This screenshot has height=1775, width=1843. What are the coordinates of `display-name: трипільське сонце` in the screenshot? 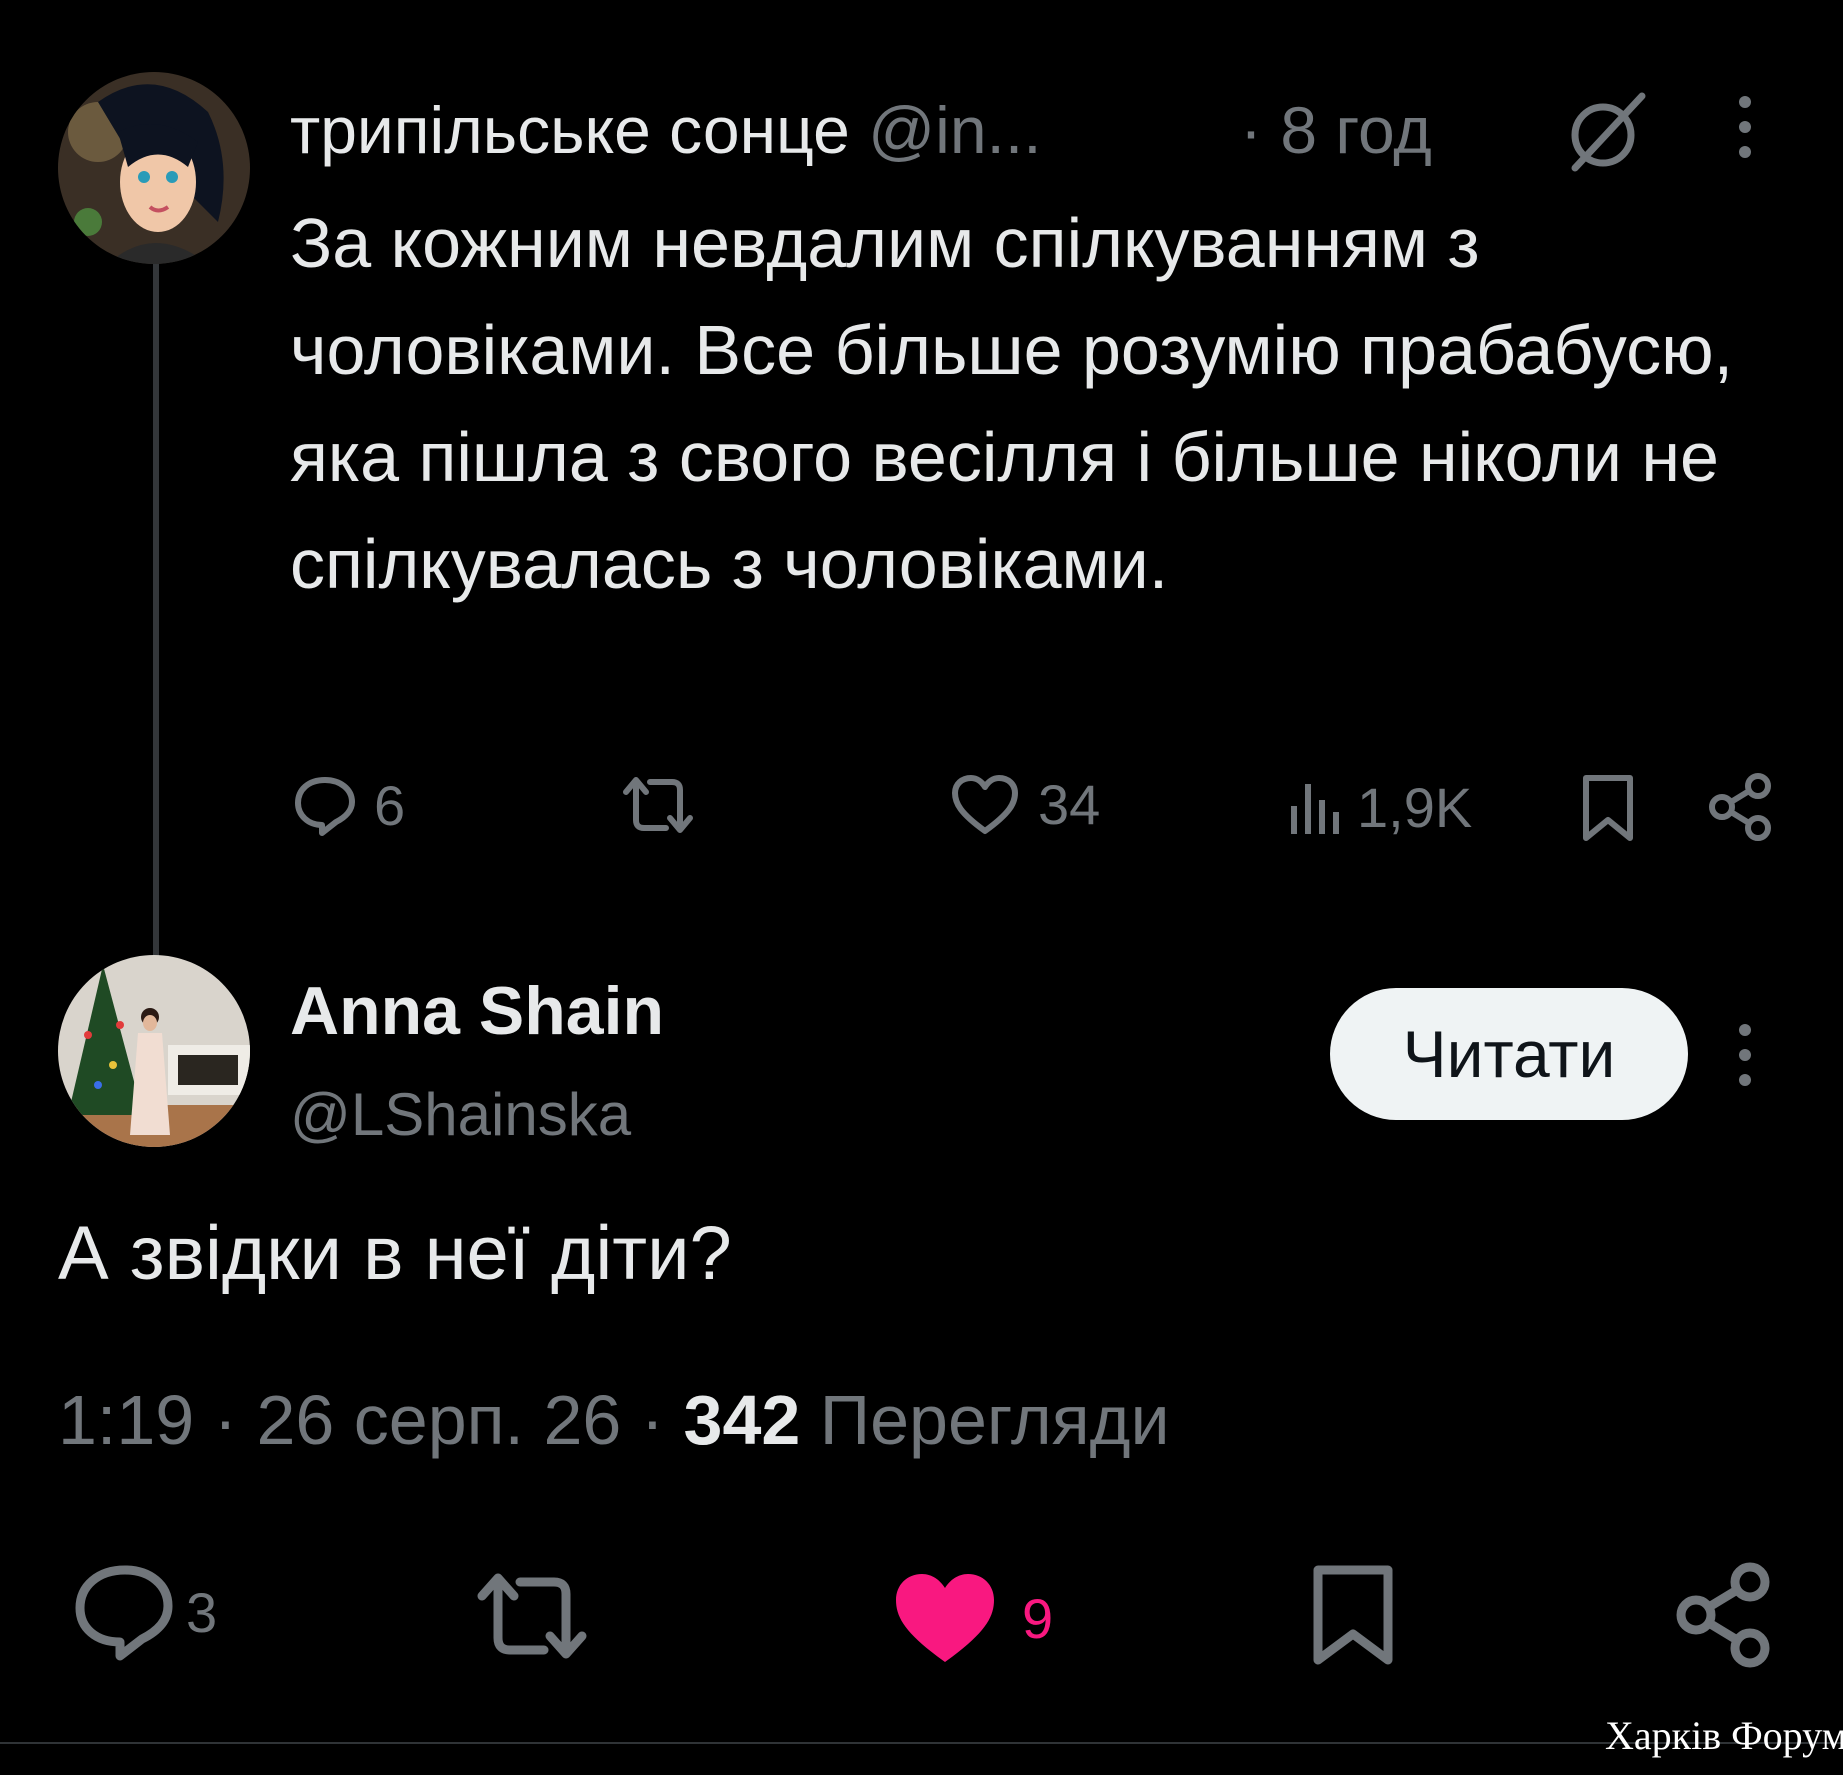 It's located at (570, 130).